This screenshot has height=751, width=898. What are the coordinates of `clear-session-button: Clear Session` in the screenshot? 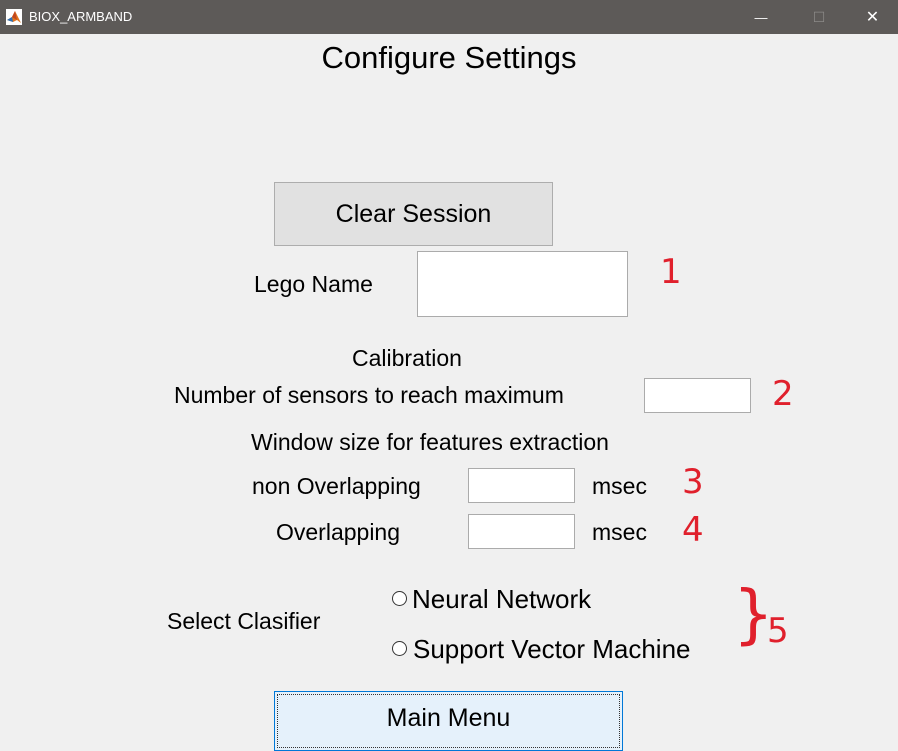 It's located at (413, 214).